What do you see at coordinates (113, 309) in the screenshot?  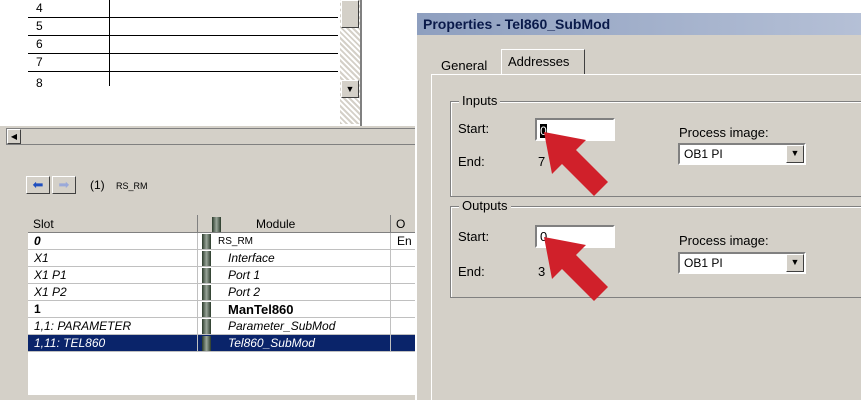 I see `slot-cell: 1` at bounding box center [113, 309].